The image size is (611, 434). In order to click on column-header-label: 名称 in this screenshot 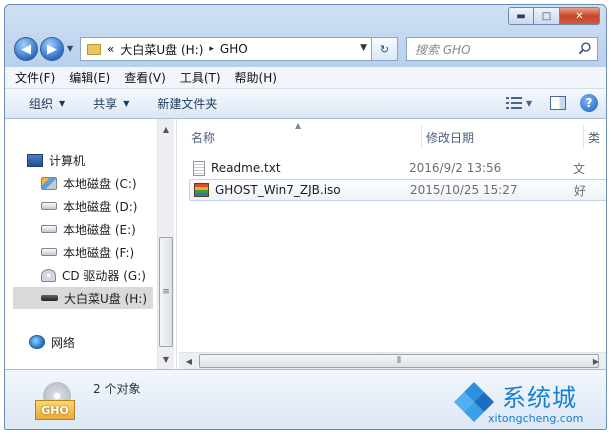, I will do `click(203, 137)`.